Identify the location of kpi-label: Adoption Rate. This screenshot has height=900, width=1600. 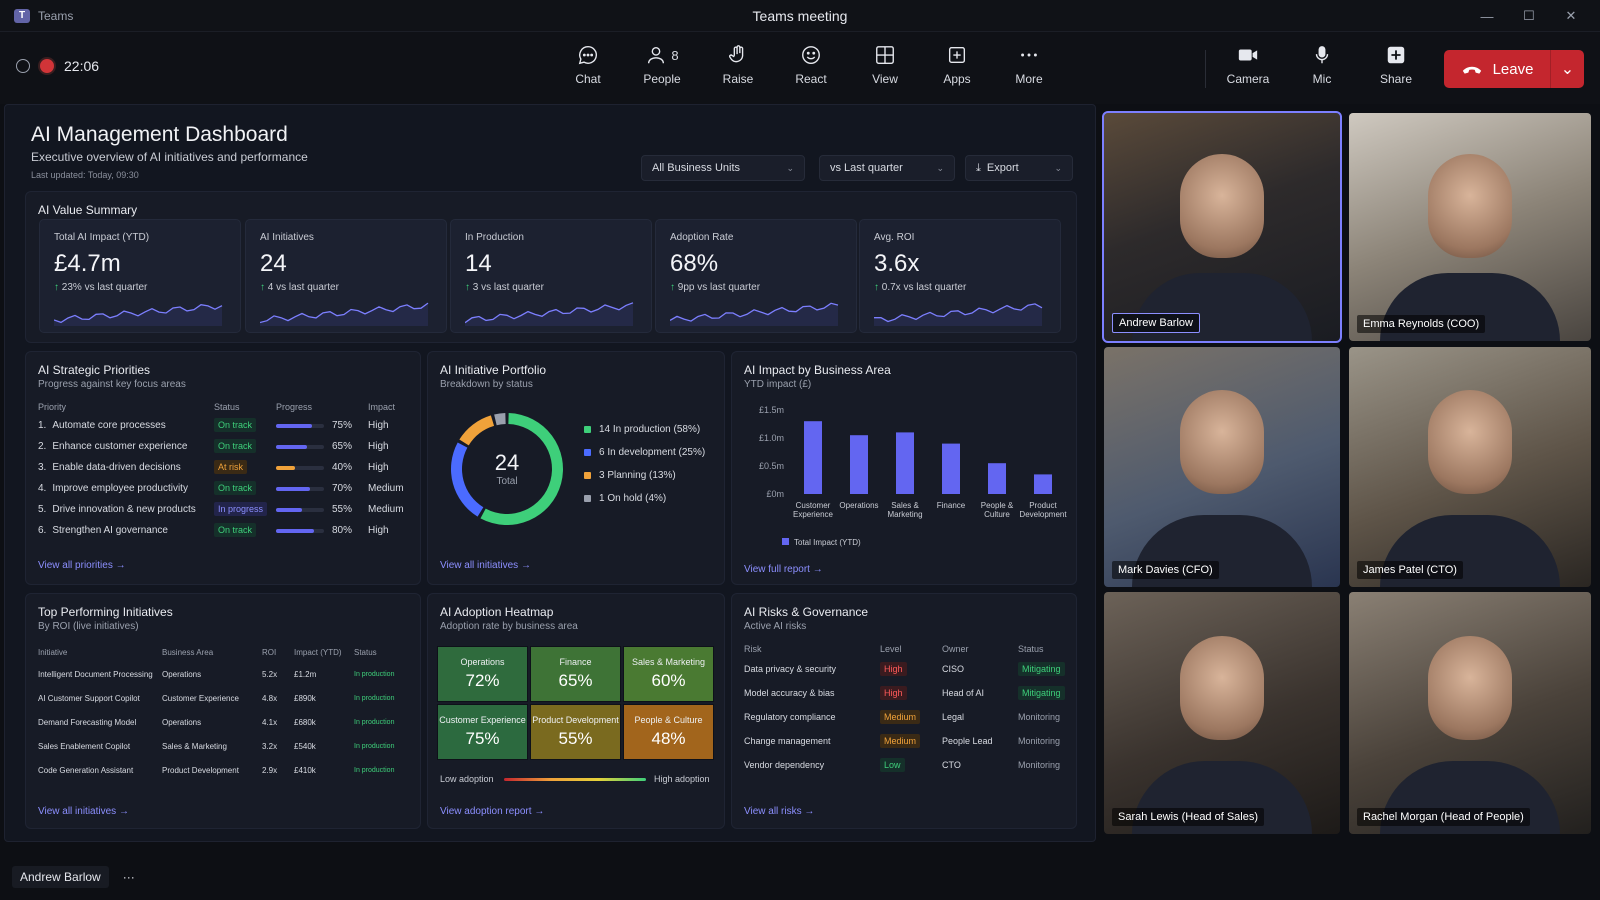
(702, 237).